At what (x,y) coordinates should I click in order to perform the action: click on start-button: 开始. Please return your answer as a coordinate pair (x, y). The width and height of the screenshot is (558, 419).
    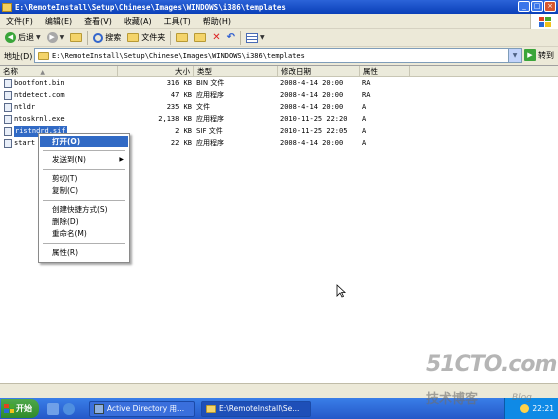
    Looking at the image, I should click on (20, 408).